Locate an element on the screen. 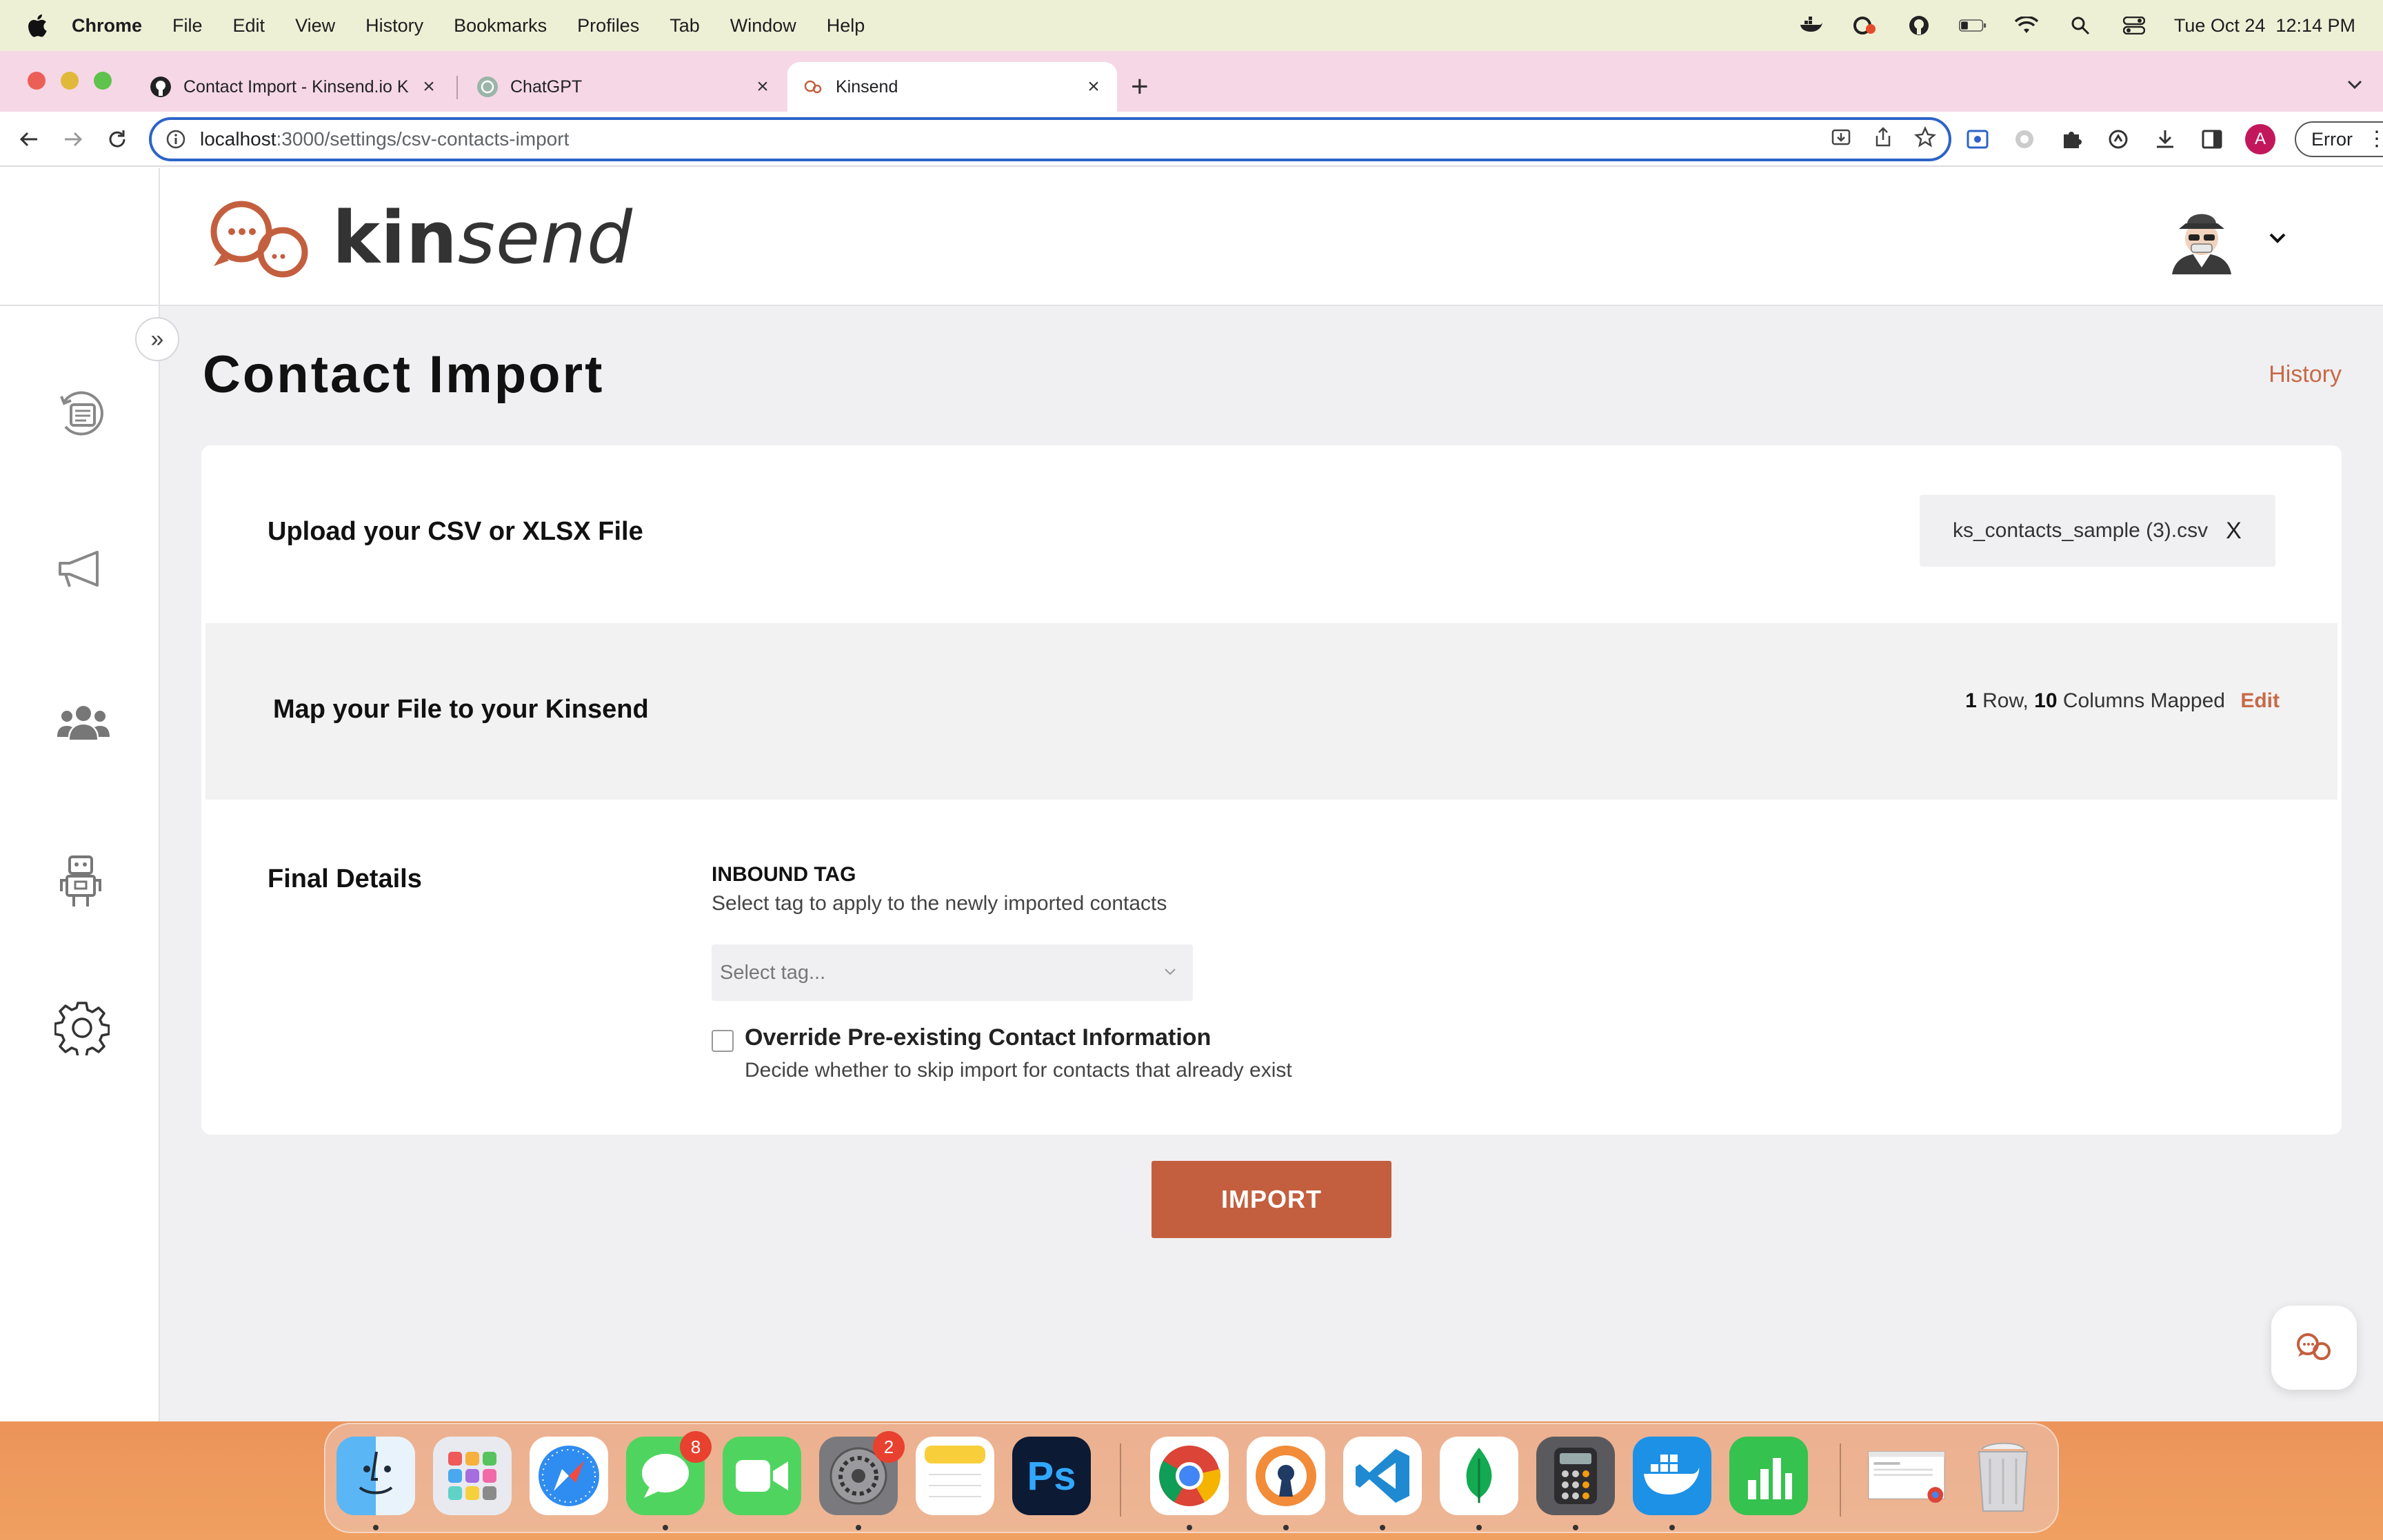 This screenshot has width=2383, height=1540. expand-sidebar-button: » is located at coordinates (157, 339).